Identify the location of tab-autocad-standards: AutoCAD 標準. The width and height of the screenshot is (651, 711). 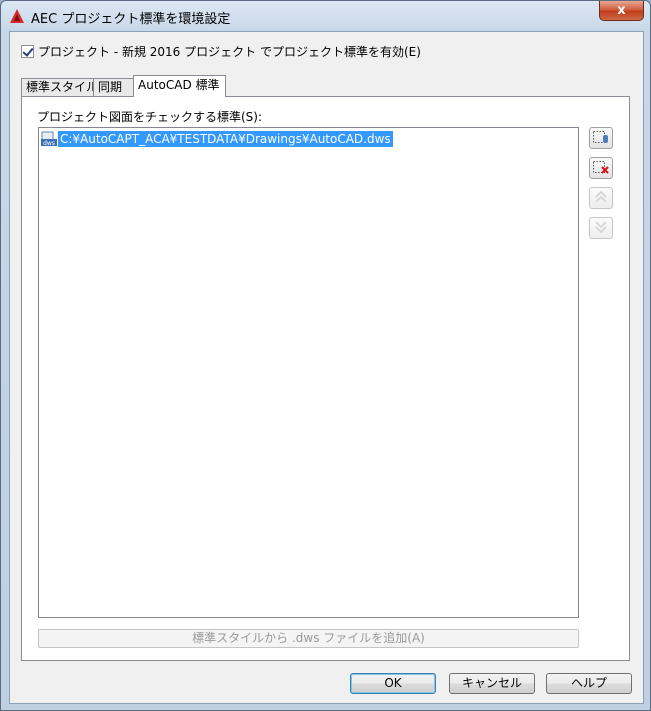
(179, 86).